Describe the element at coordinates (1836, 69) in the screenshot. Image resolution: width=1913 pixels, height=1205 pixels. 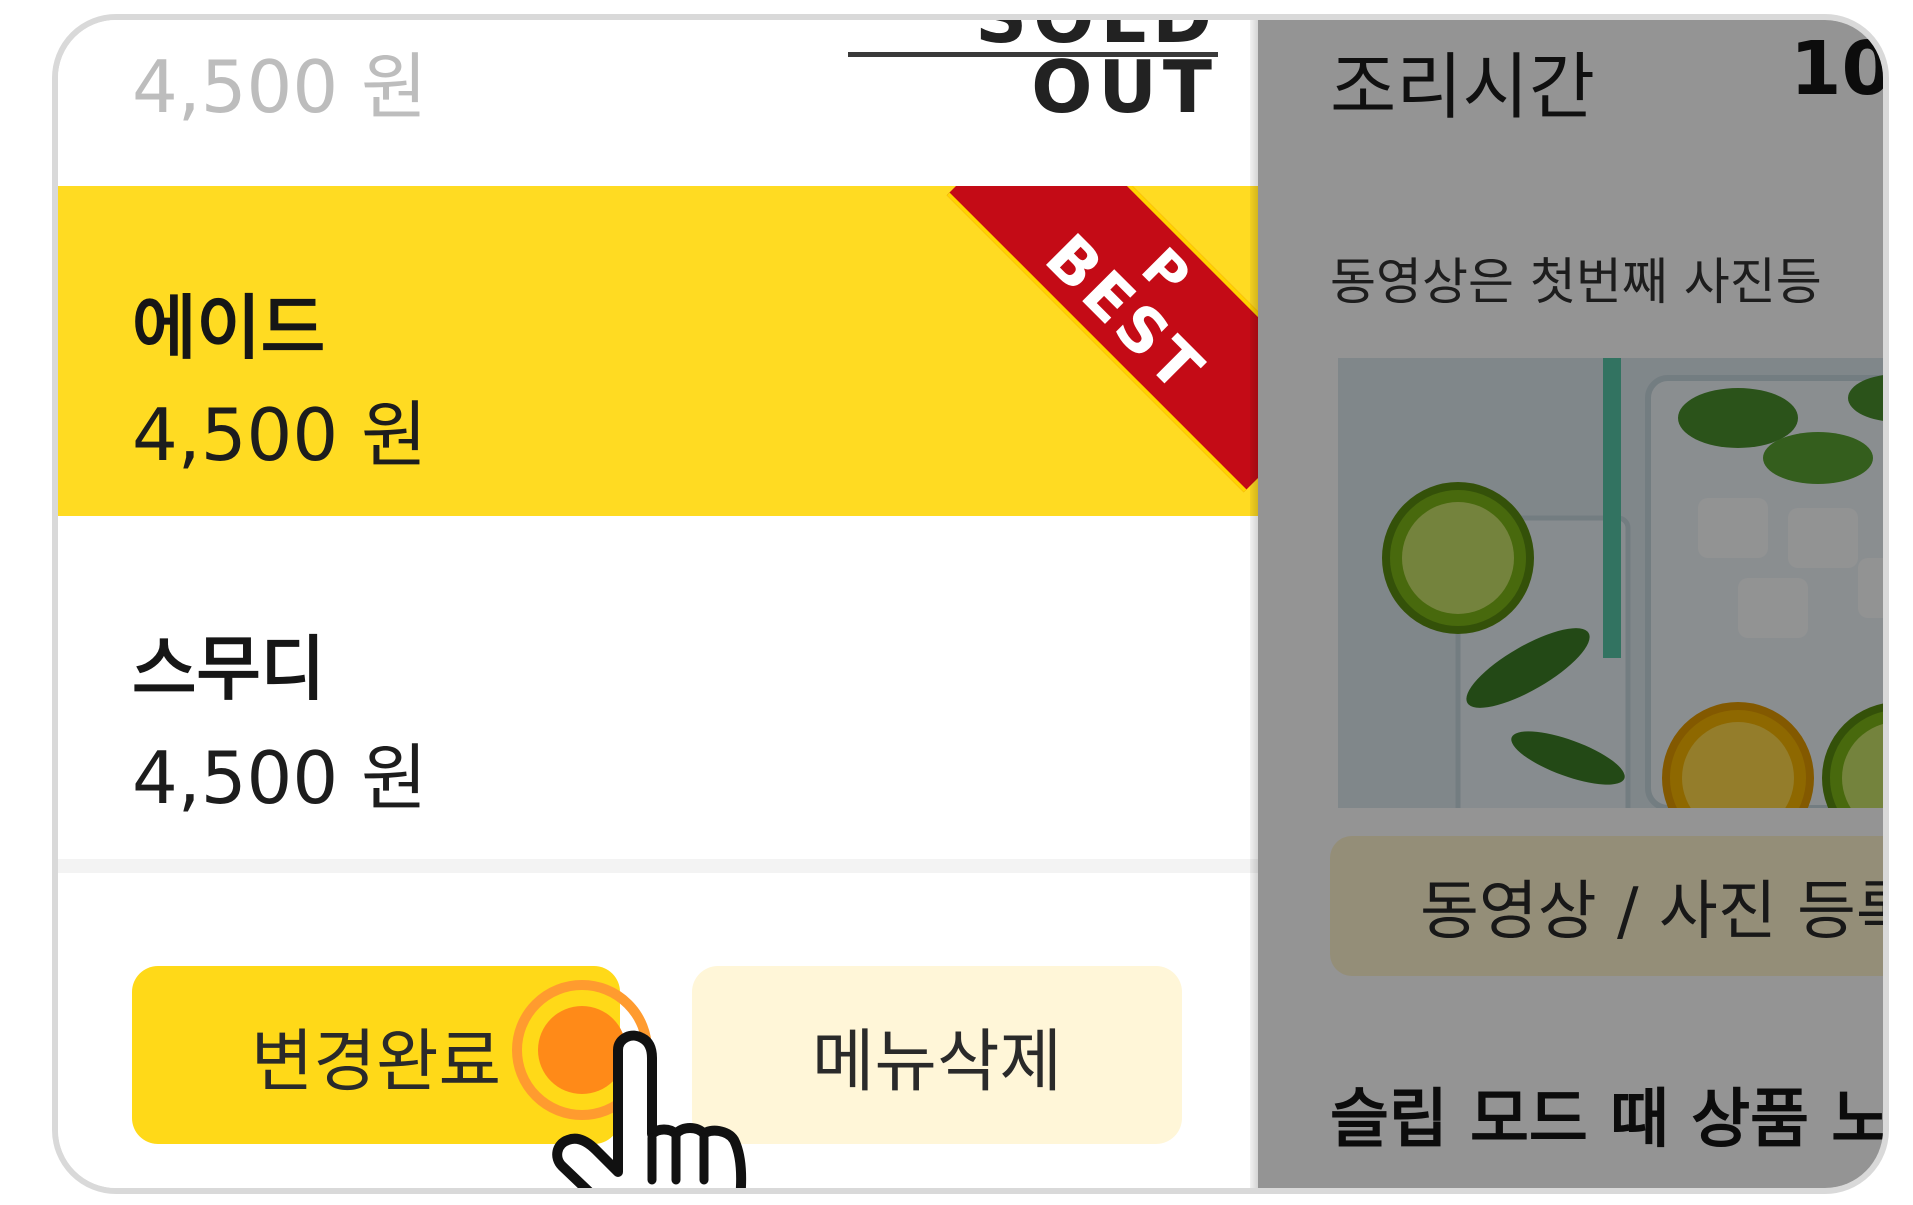
I see `cooking-time-value: 10` at that location.